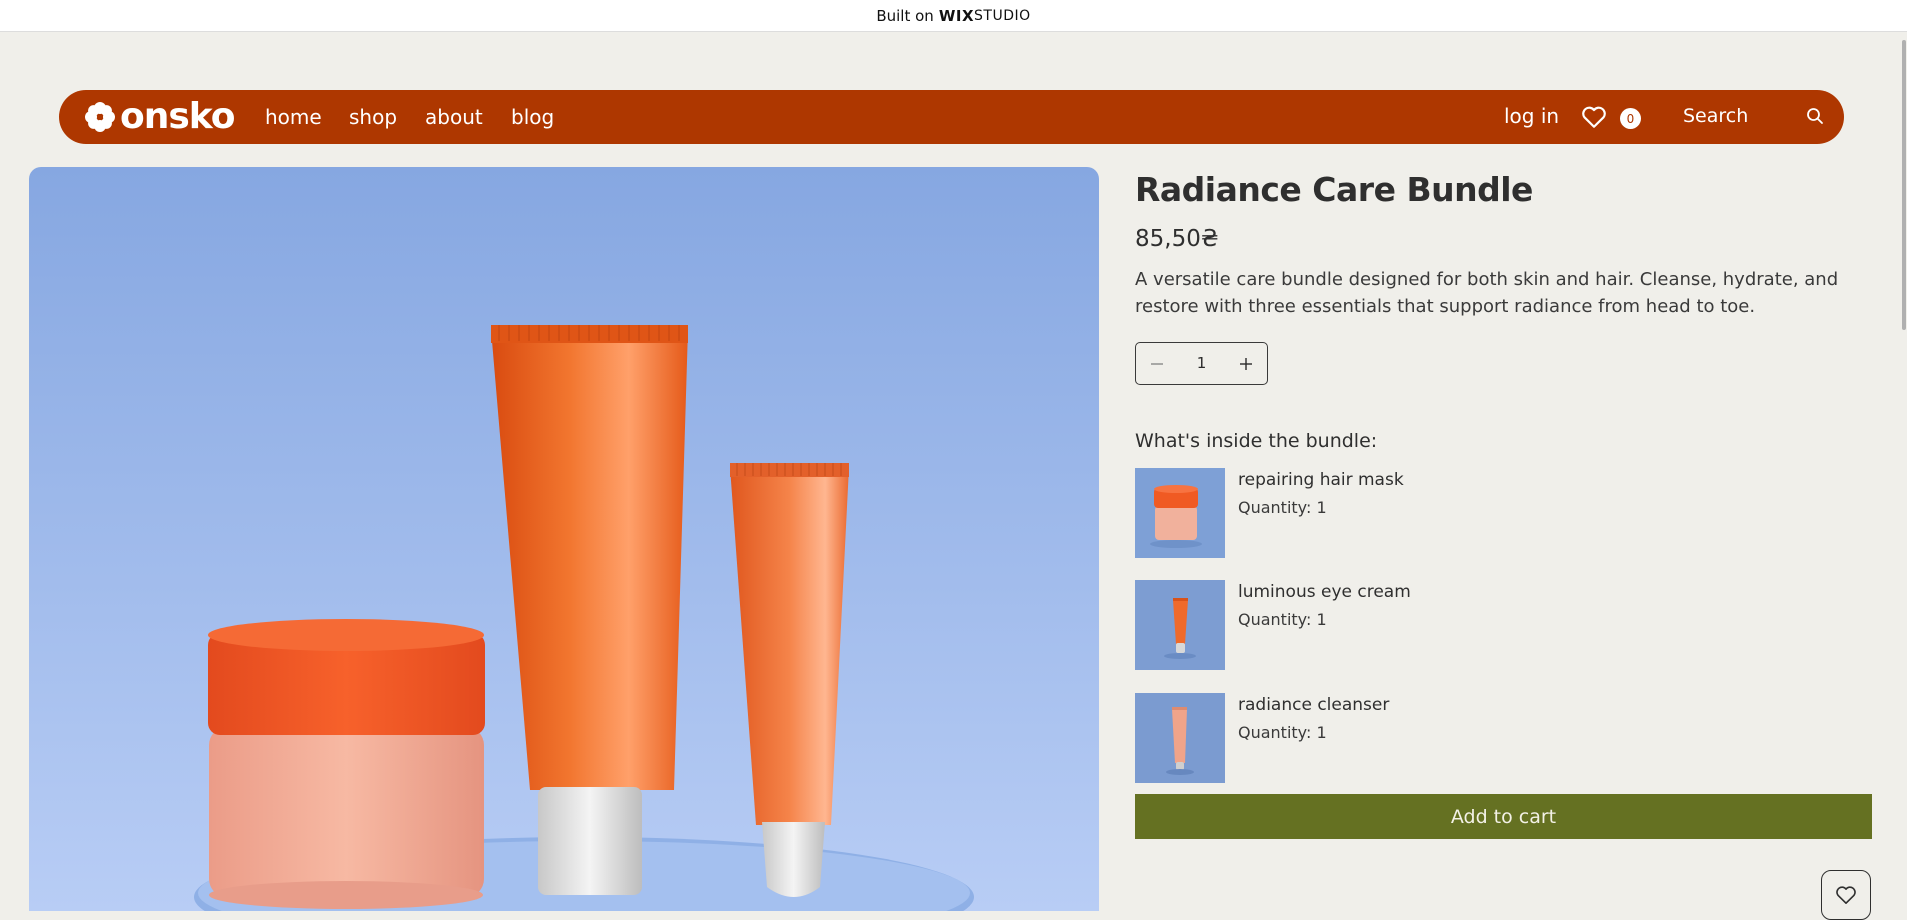 The height and width of the screenshot is (920, 1907). I want to click on quantity-stepper: 1, so click(1201, 363).